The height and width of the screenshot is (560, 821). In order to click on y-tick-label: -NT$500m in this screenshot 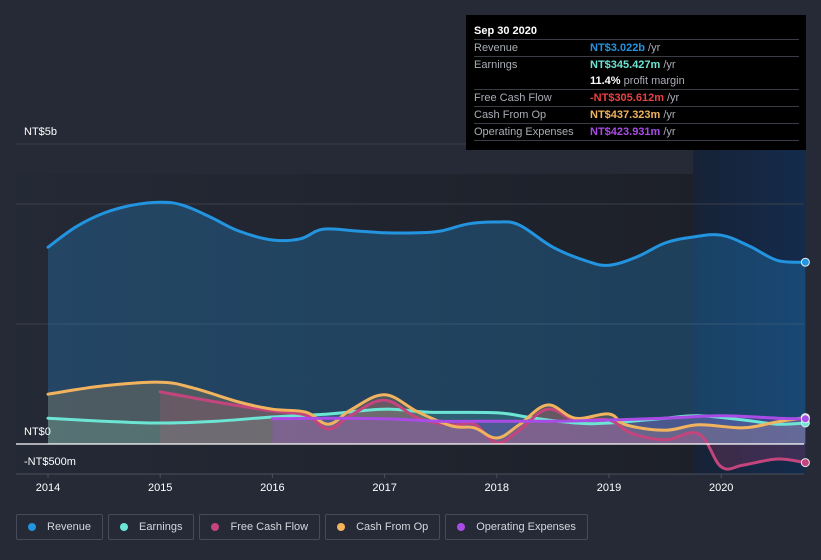, I will do `click(50, 462)`.